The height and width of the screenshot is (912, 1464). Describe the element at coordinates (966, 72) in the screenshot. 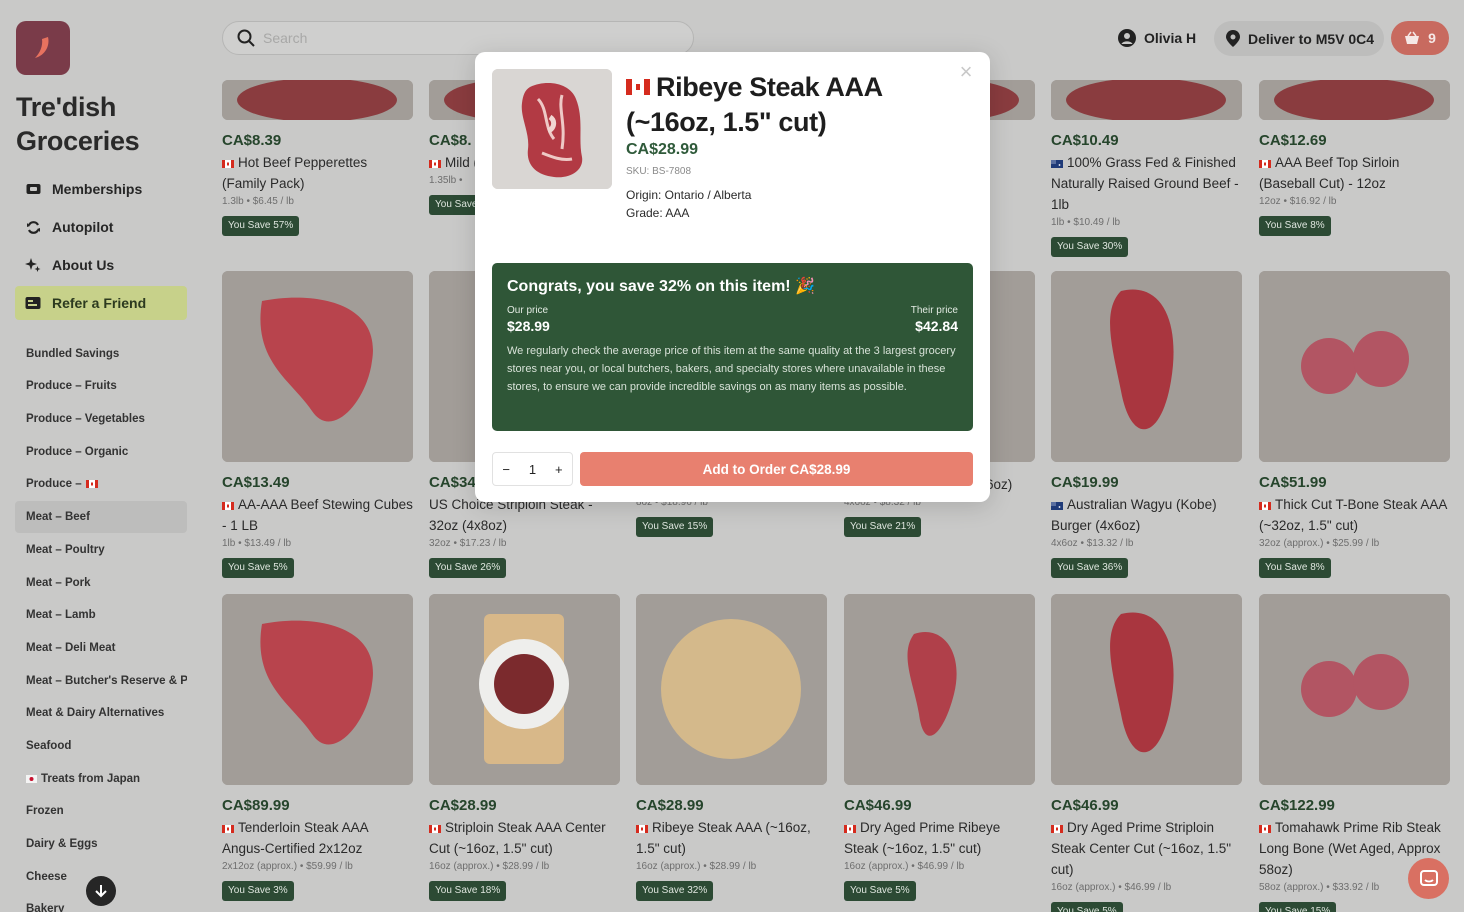

I see `close-icon: ×` at that location.